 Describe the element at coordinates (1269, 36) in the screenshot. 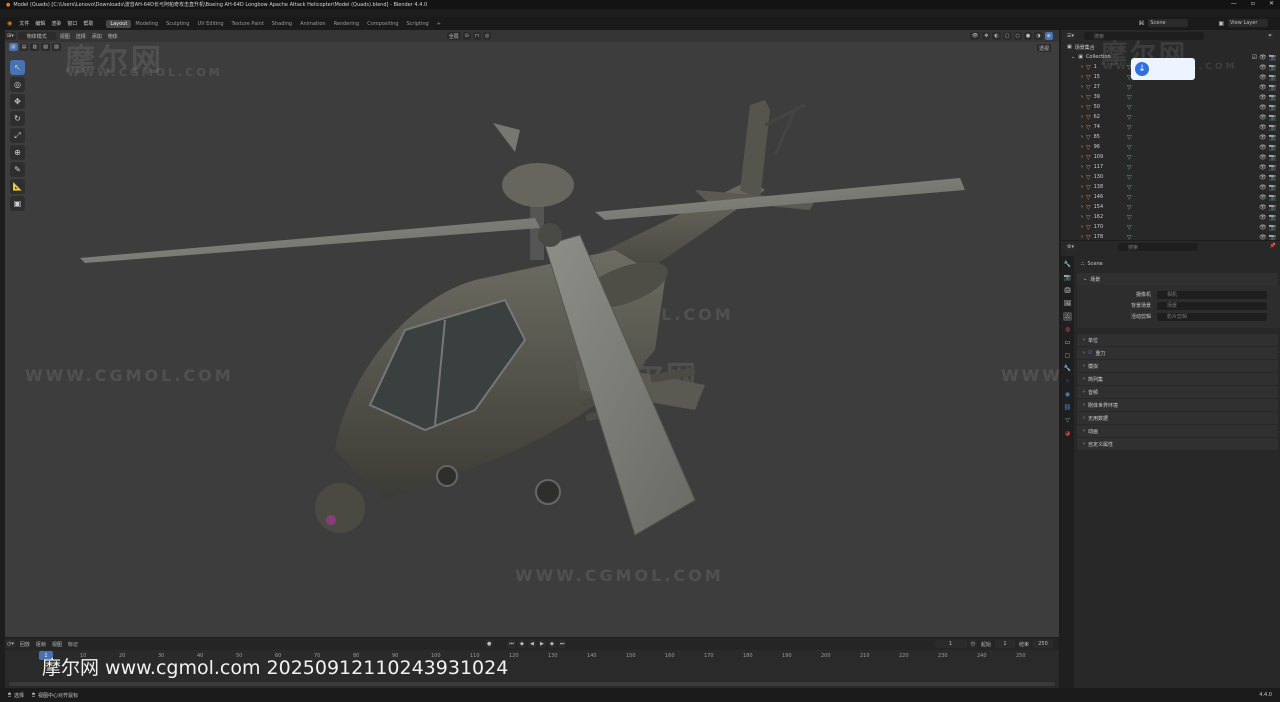

I see `filter-icon: ⏷` at that location.